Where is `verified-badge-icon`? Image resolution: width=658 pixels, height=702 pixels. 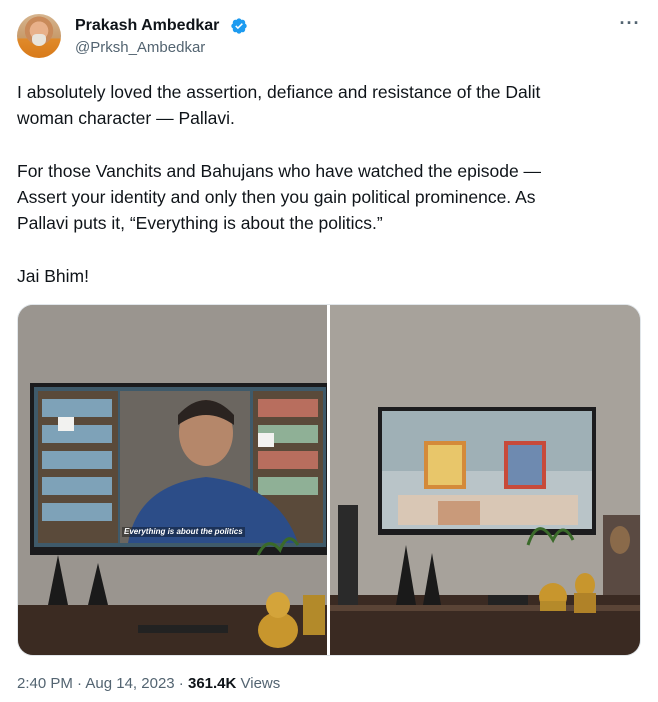 verified-badge-icon is located at coordinates (239, 26).